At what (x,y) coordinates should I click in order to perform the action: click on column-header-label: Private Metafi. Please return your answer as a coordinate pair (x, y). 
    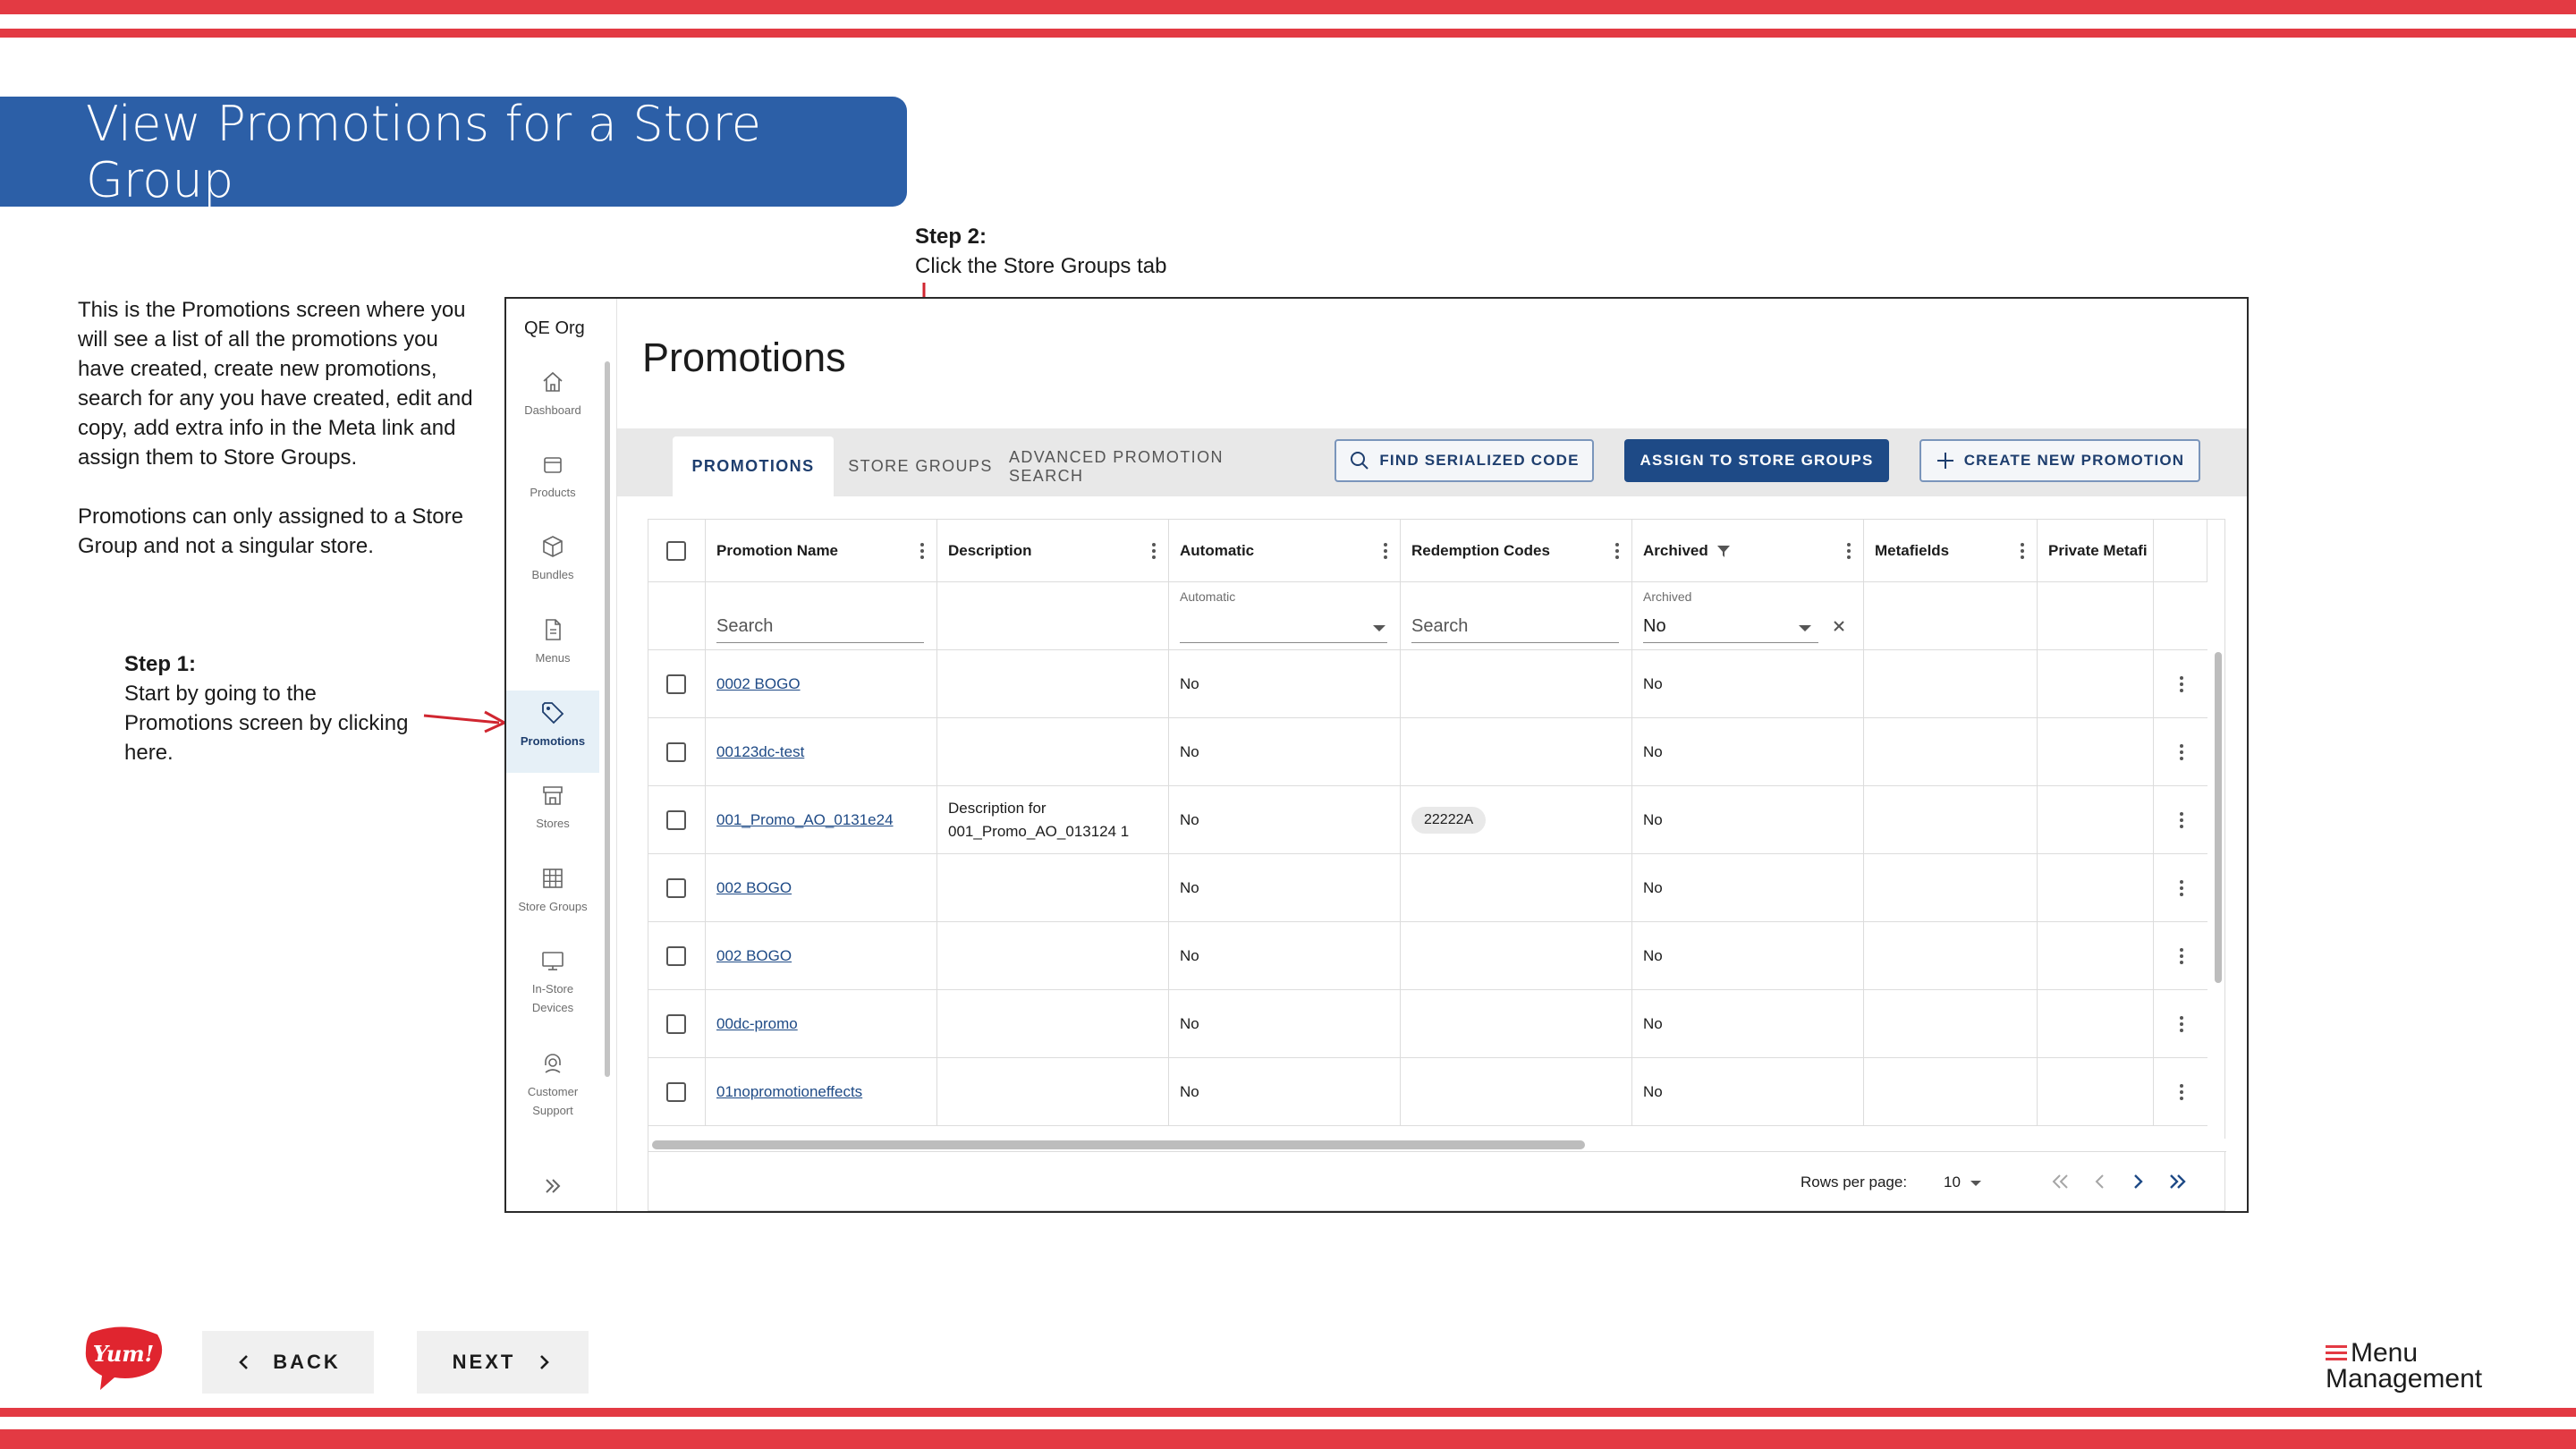
    Looking at the image, I should click on (2098, 550).